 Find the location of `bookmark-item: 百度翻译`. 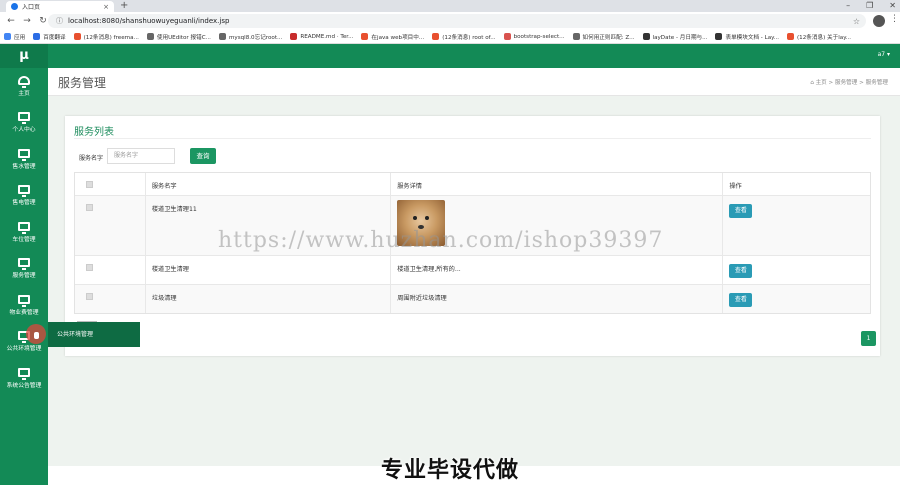

bookmark-item: 百度翻译 is located at coordinates (49, 37).